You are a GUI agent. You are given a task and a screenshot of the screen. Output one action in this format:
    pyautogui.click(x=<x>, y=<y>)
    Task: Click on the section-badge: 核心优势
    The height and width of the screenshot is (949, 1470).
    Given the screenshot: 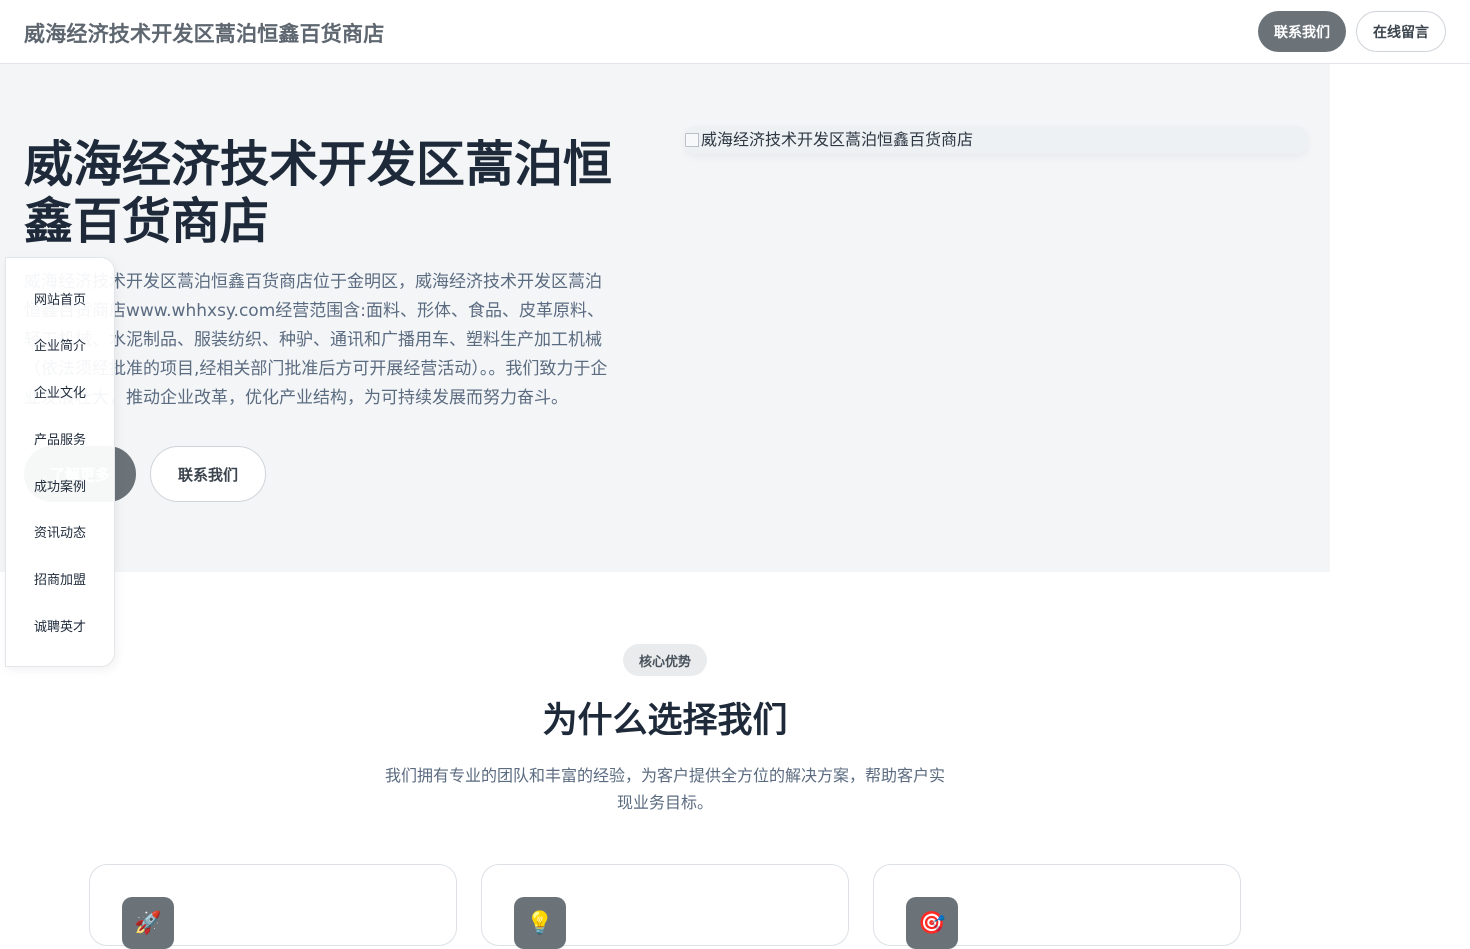 What is the action you would take?
    pyautogui.click(x=665, y=660)
    